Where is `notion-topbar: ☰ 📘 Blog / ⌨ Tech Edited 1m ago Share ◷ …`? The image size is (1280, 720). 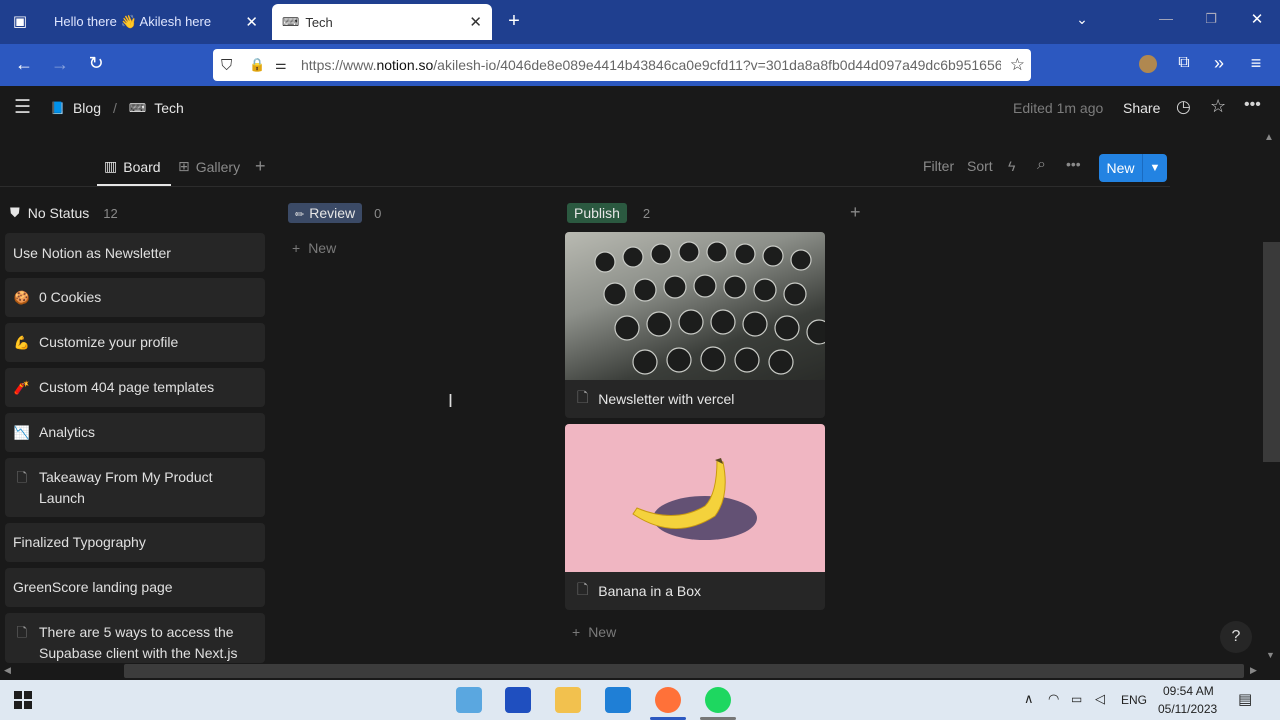
notion-topbar: ☰ 📘 Blog / ⌨ Tech Edited 1m ago Share ◷ … is located at coordinates (640, 108).